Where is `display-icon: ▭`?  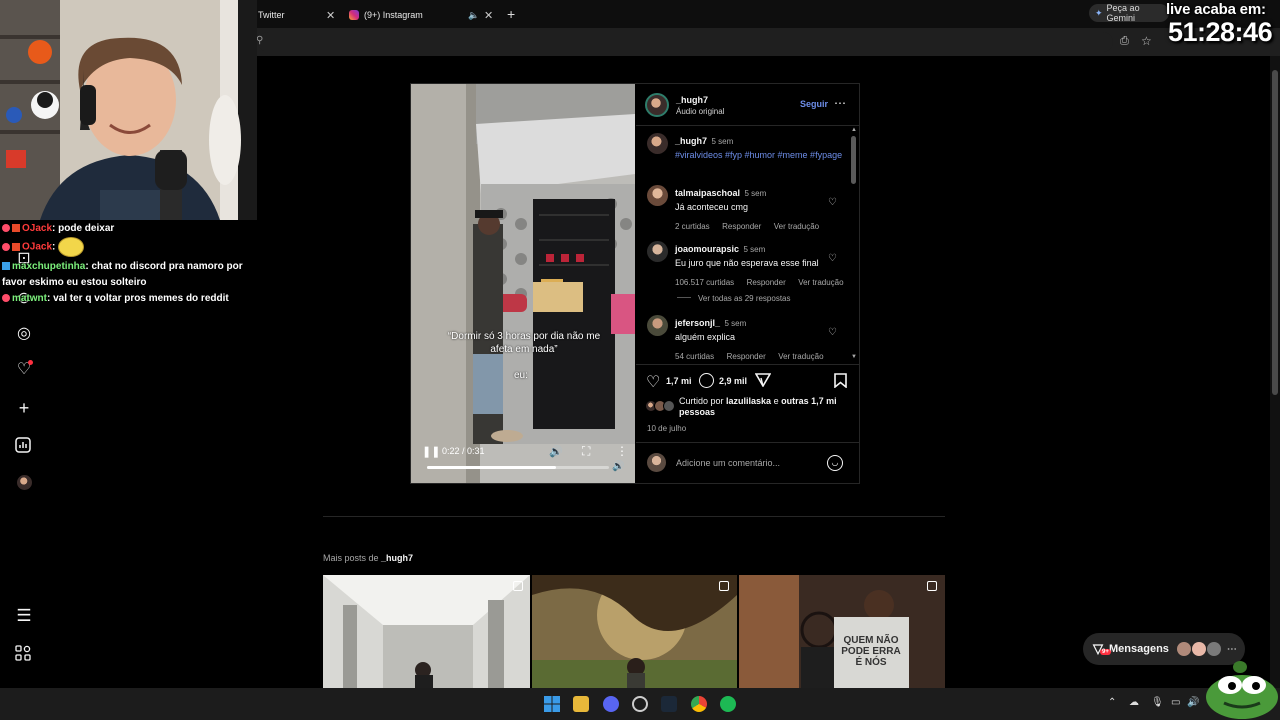
display-icon: ▭ is located at coordinates (1175, 702).